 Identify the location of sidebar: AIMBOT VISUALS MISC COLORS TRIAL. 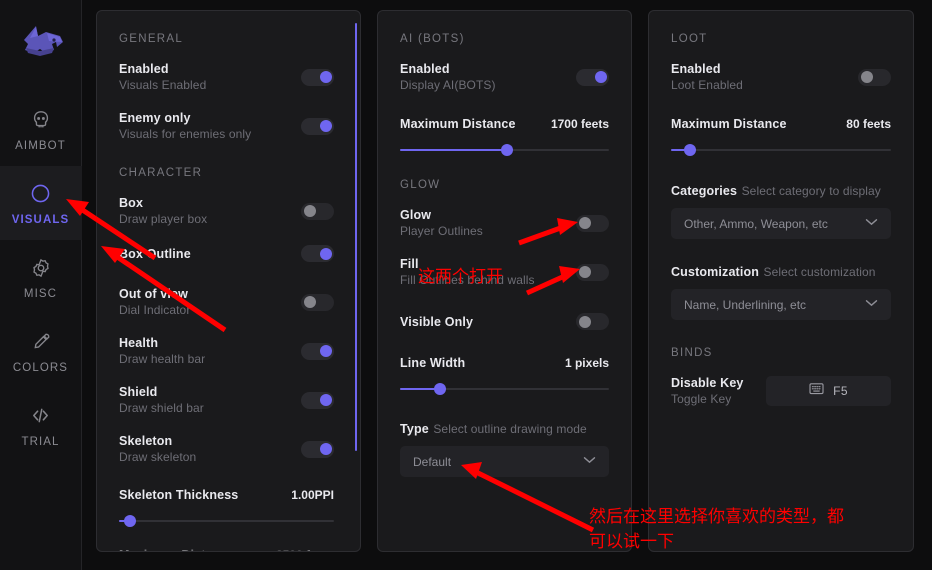
(41, 285).